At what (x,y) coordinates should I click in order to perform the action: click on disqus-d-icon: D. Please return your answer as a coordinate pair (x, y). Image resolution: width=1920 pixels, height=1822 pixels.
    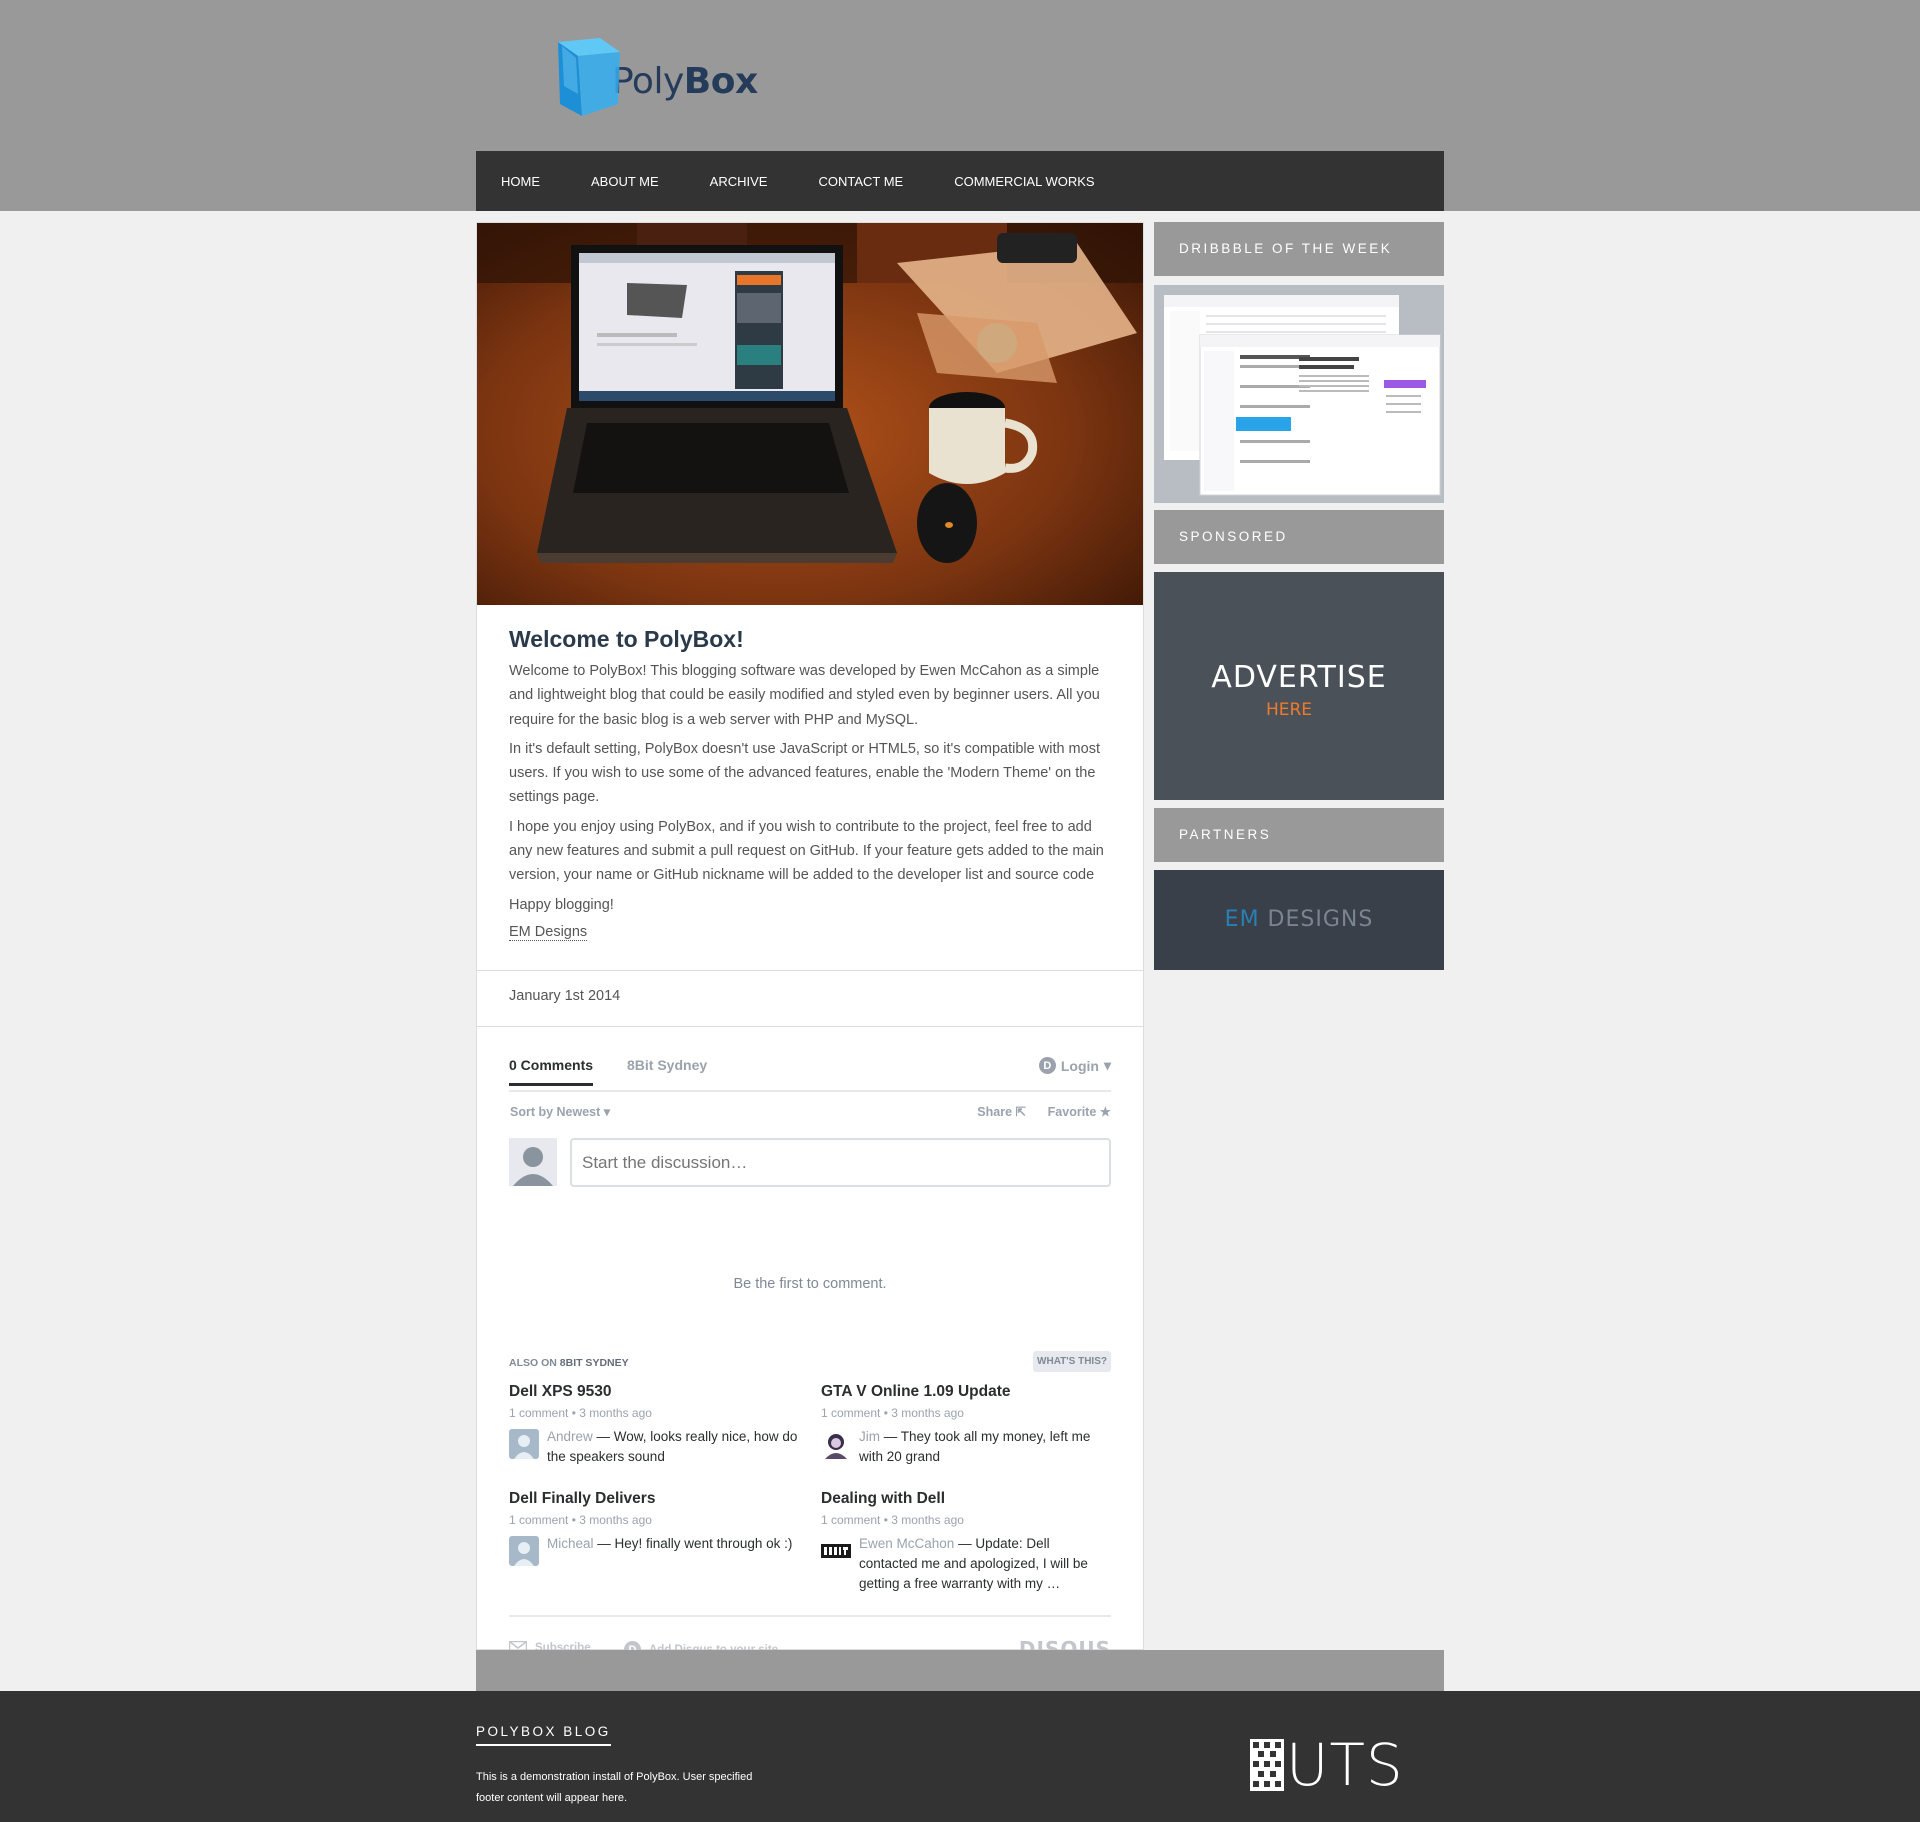
    Looking at the image, I should click on (1047, 1065).